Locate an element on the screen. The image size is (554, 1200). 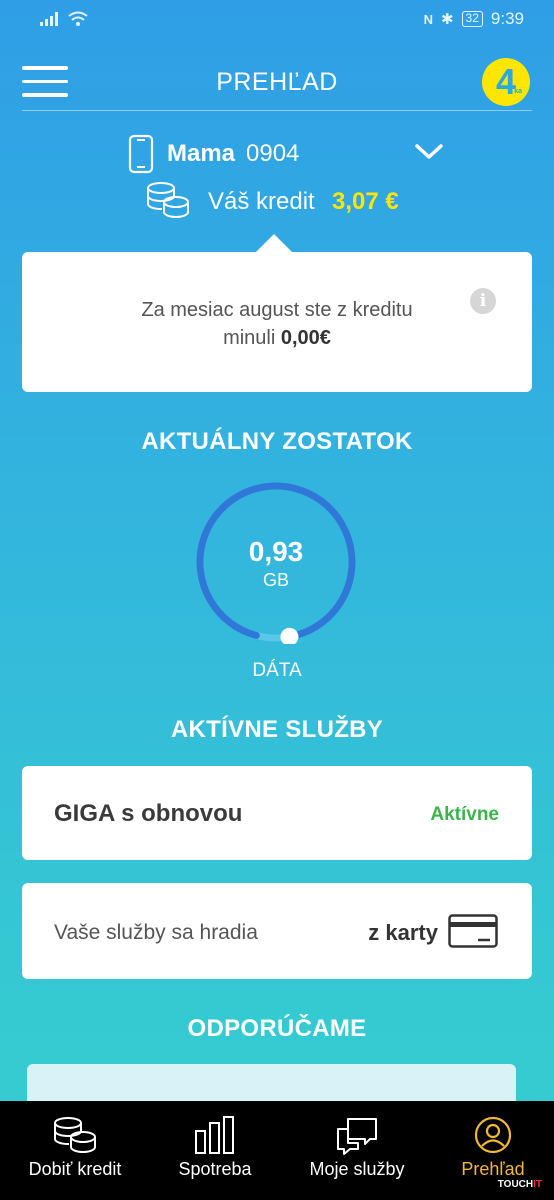
nav-label-usage: Spotreba is located at coordinates (215, 1169).